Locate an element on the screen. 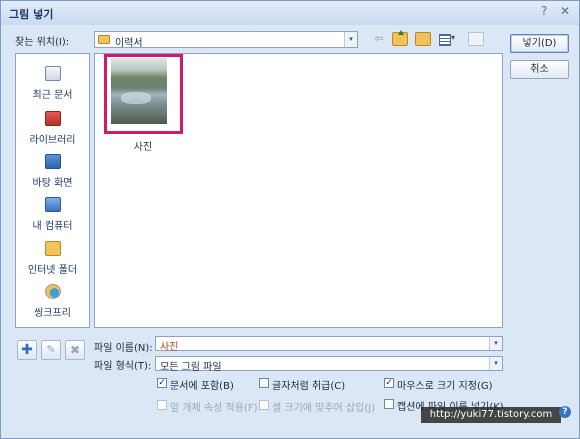 This screenshot has width=580, height=439. file-item: 사진 is located at coordinates (143, 104).